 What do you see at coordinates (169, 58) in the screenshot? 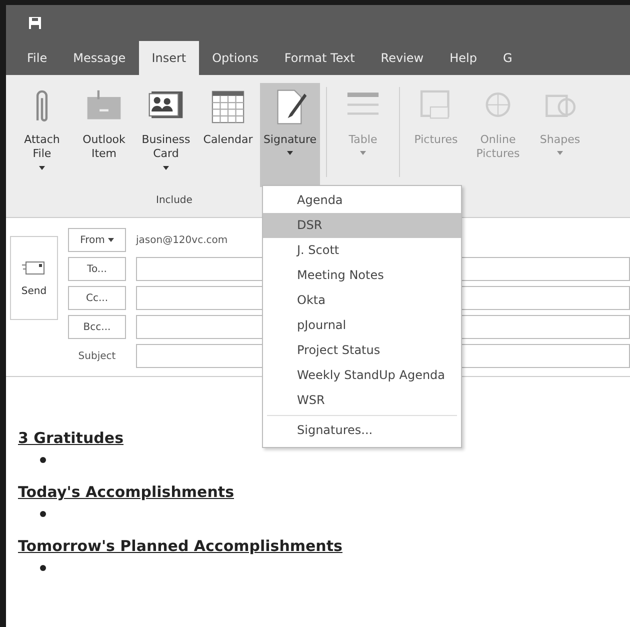
I see `ribbon-tab: Insert` at bounding box center [169, 58].